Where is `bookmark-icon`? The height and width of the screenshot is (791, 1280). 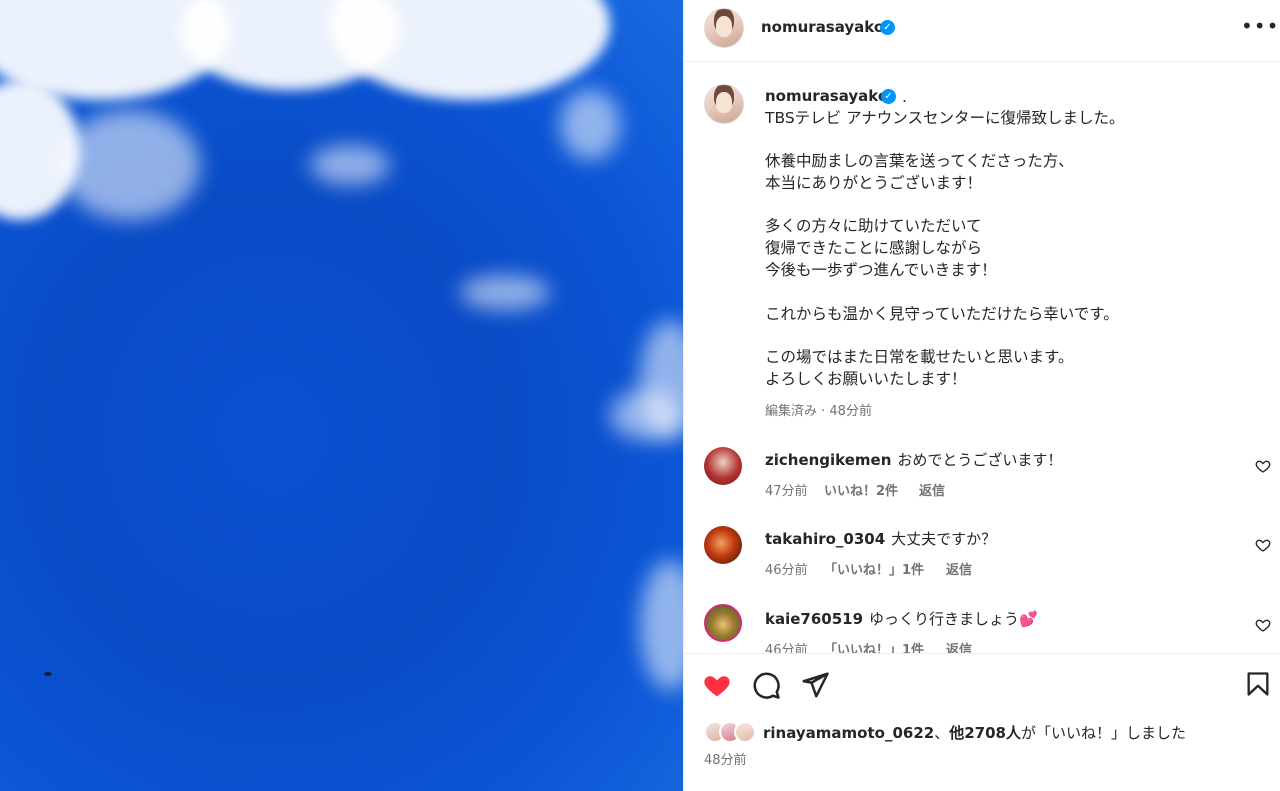
bookmark-icon is located at coordinates (1258, 684).